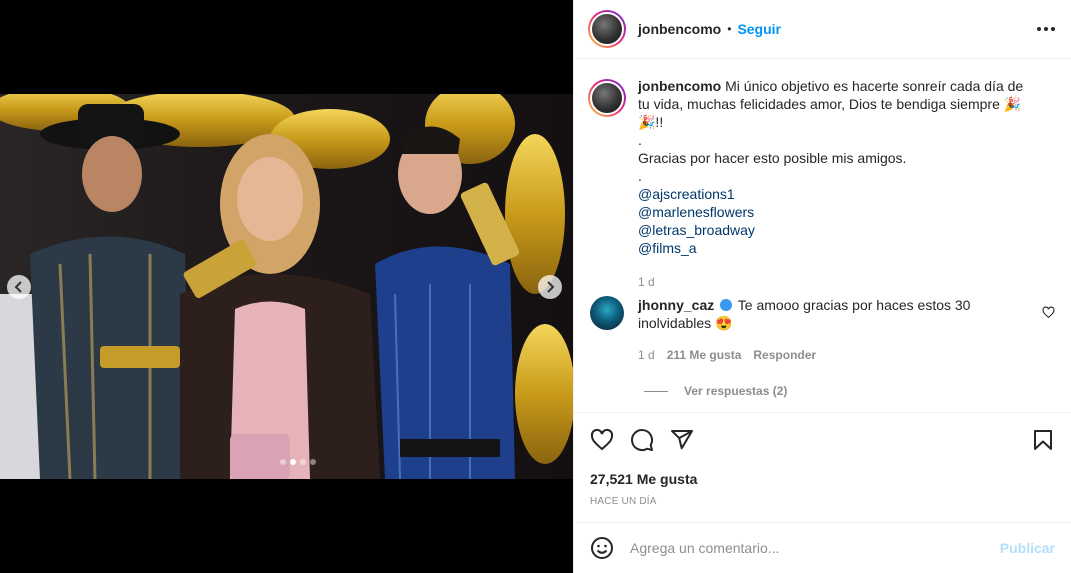  What do you see at coordinates (607, 98) in the screenshot?
I see `caption-avatar` at bounding box center [607, 98].